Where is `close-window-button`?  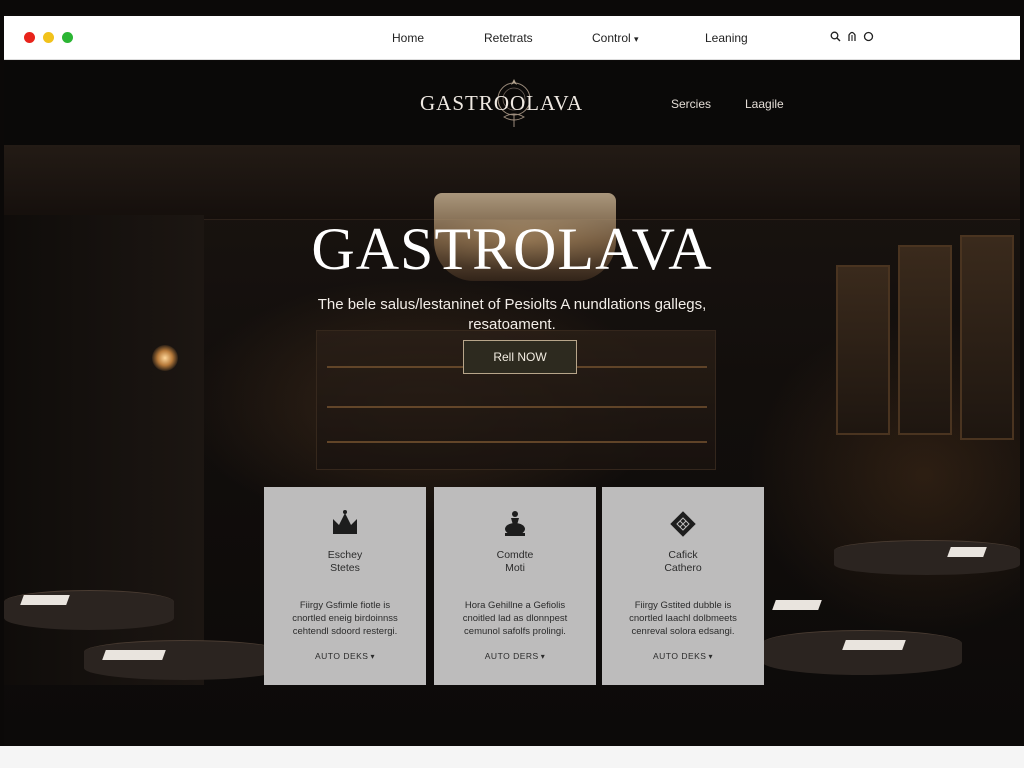 close-window-button is located at coordinates (29, 37).